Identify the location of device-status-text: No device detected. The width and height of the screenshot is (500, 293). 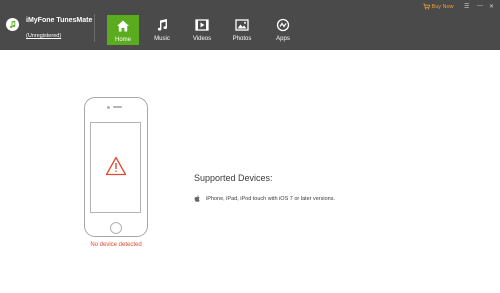
(116, 245).